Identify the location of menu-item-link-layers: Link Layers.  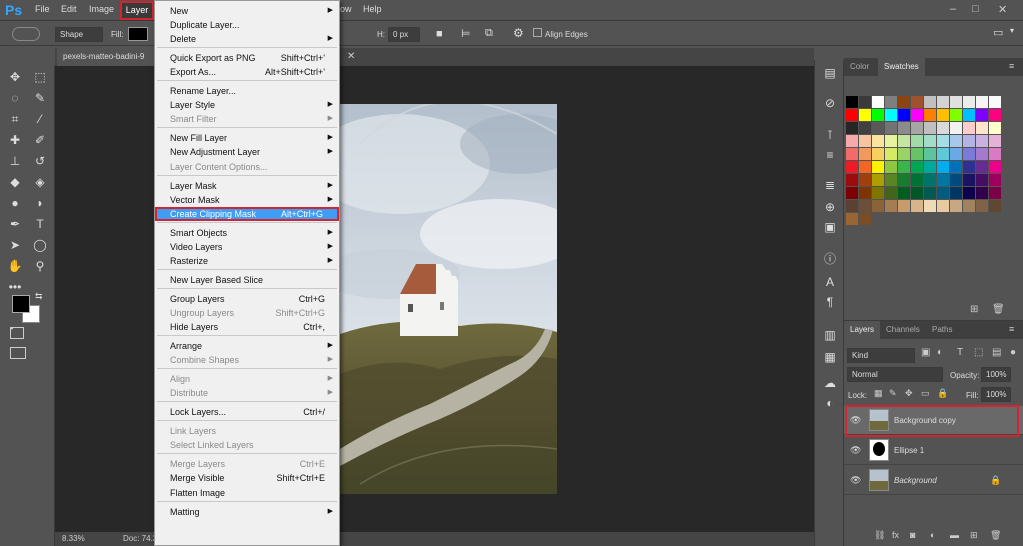
(247, 431).